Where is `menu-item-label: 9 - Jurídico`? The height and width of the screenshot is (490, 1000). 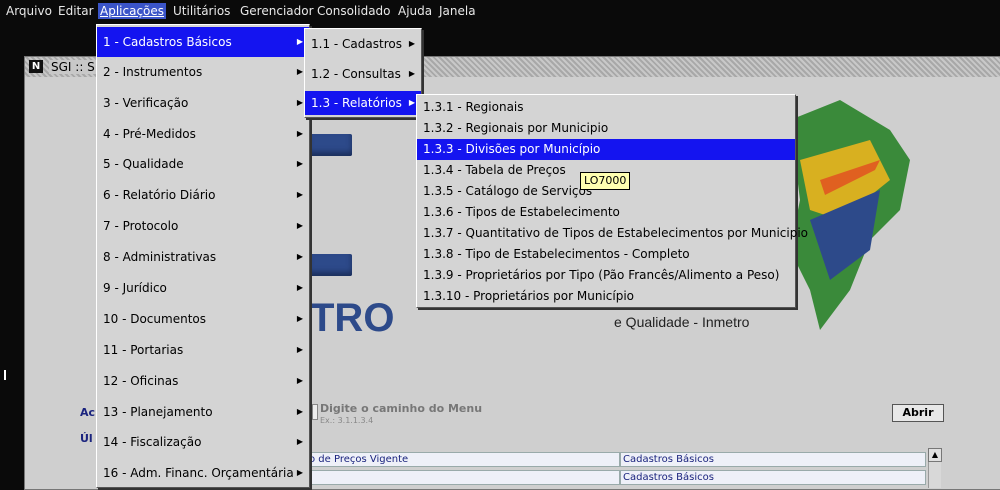
menu-item-label: 9 - Jurídico is located at coordinates (135, 288).